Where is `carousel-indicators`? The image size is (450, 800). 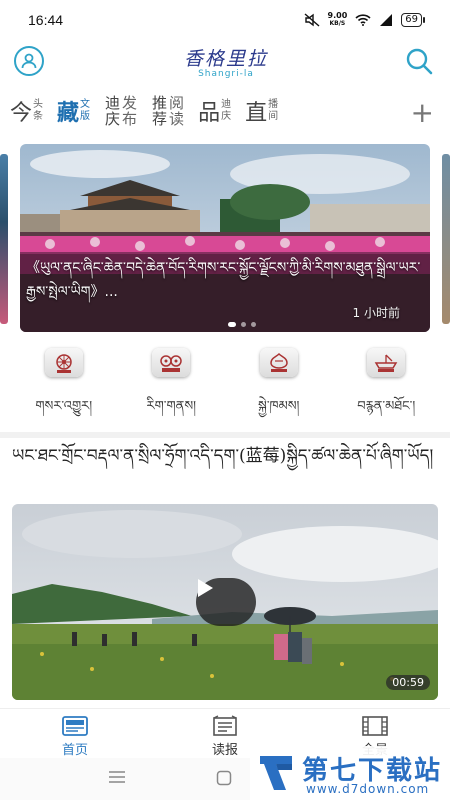 carousel-indicators is located at coordinates (242, 324).